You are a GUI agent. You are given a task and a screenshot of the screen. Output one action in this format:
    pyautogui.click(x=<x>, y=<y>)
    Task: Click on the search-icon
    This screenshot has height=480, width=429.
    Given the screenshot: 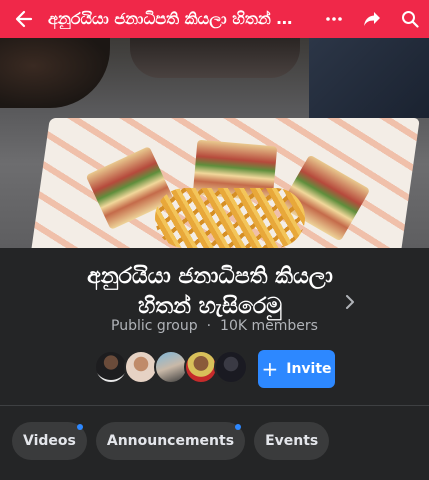 What is the action you would take?
    pyautogui.click(x=410, y=19)
    